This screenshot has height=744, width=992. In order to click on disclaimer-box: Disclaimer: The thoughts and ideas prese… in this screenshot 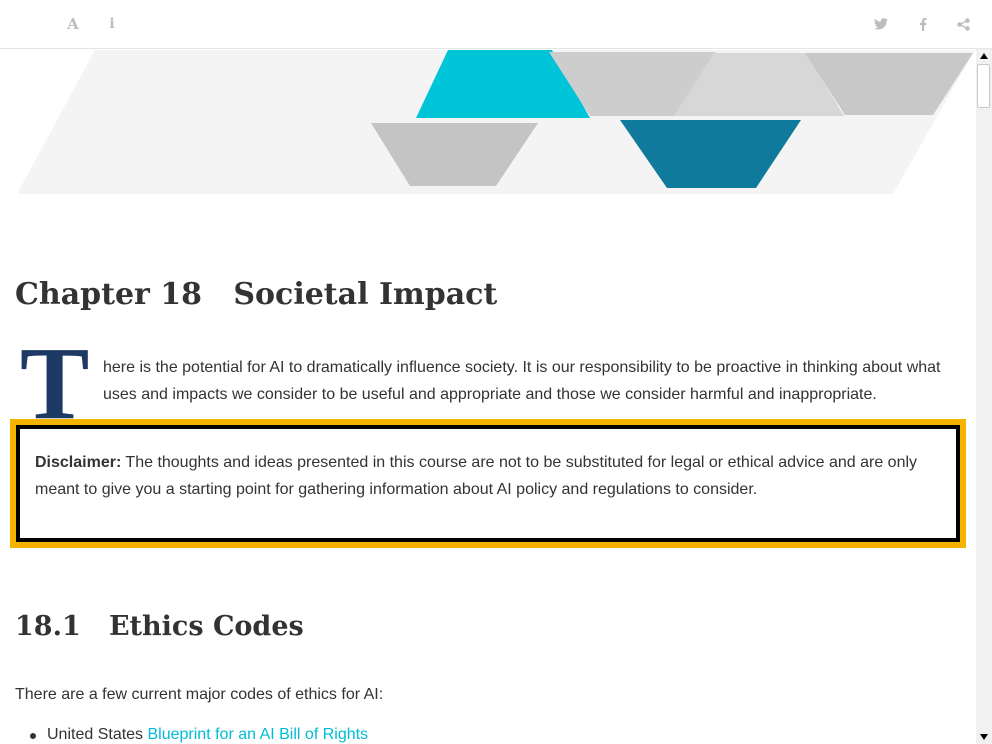, I will do `click(488, 483)`.